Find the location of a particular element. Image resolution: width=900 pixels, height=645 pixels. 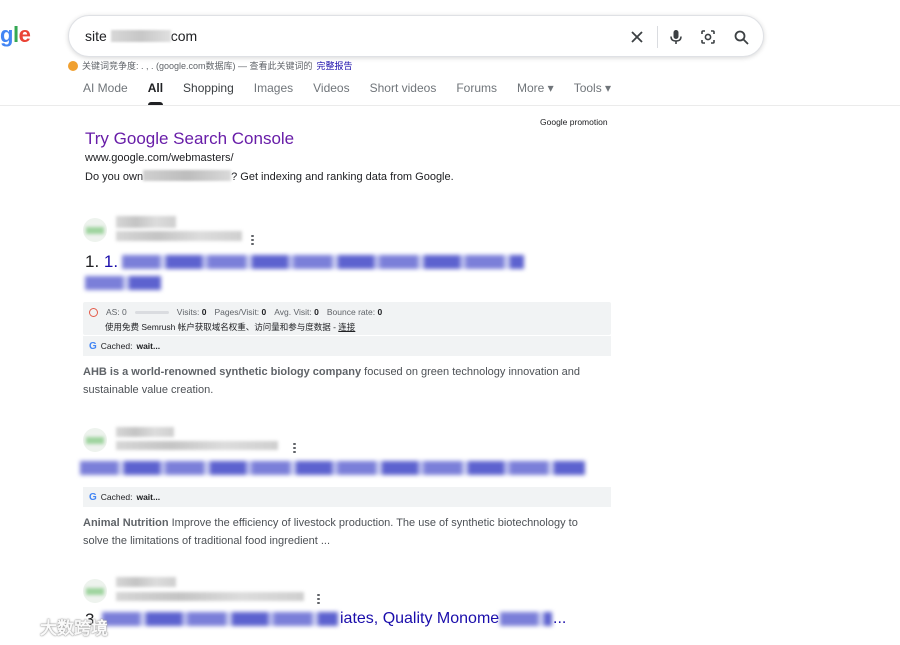

full-report-link: 完整报告 is located at coordinates (335, 65).